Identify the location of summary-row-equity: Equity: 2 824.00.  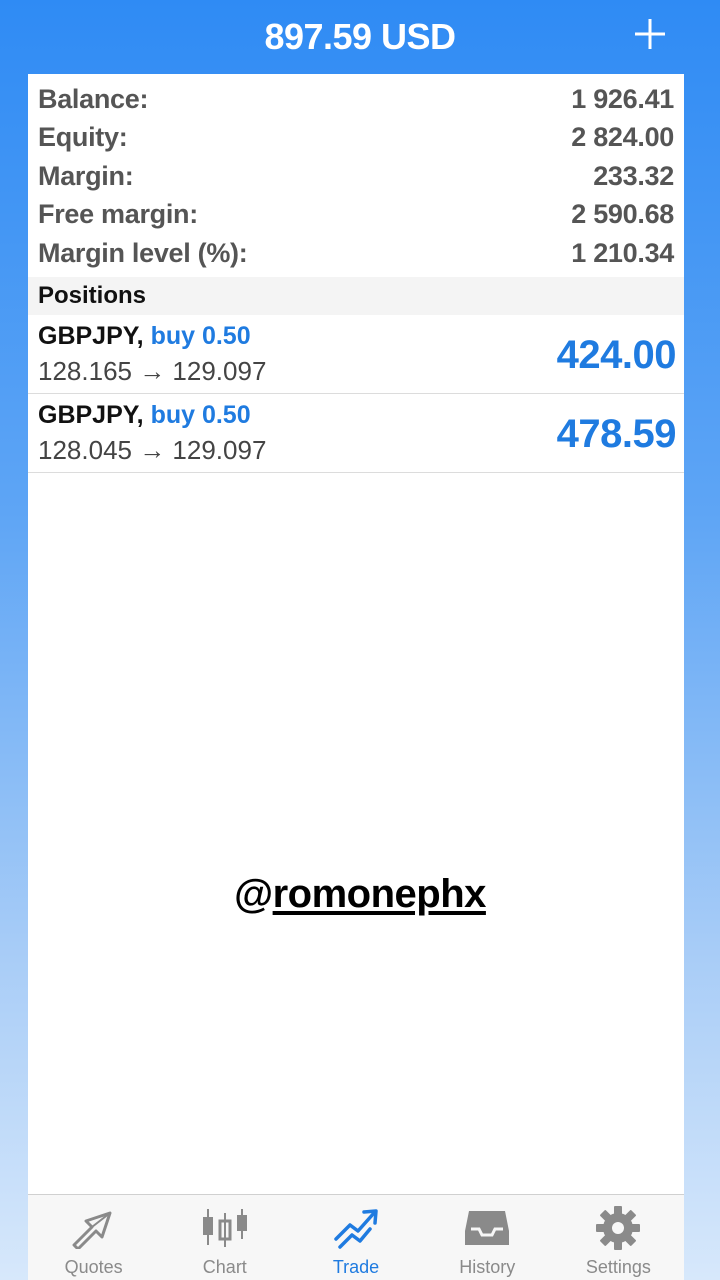
(356, 138).